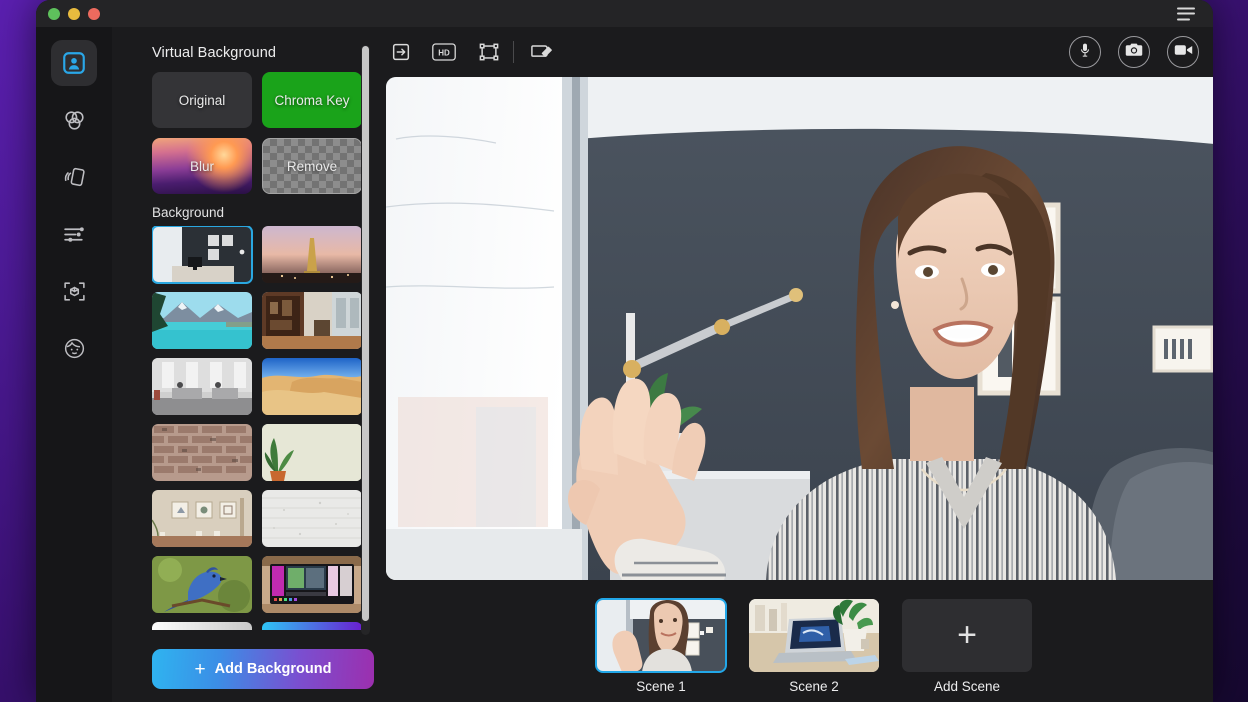 The image size is (1248, 702). I want to click on color-blend-icon, so click(74, 120).